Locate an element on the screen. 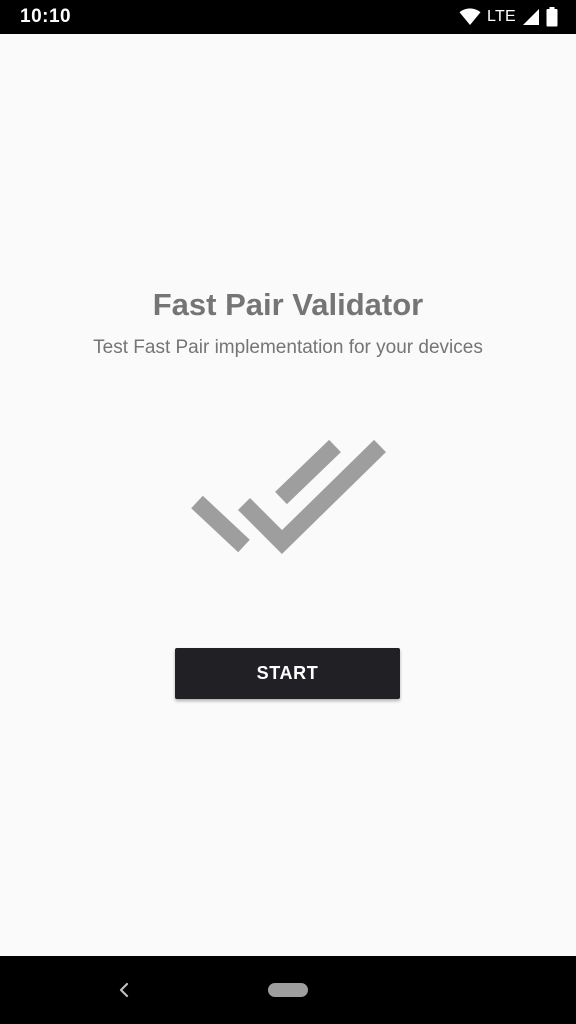  status-bar: 10:10 LTE is located at coordinates (288, 17).